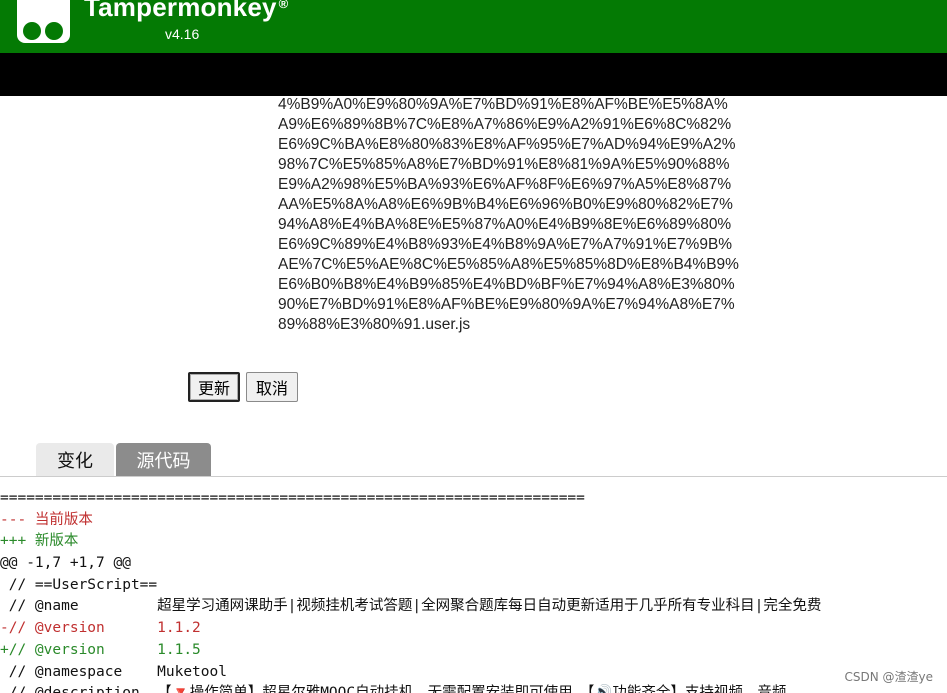  I want to click on tab-source: 源代码, so click(163, 460).